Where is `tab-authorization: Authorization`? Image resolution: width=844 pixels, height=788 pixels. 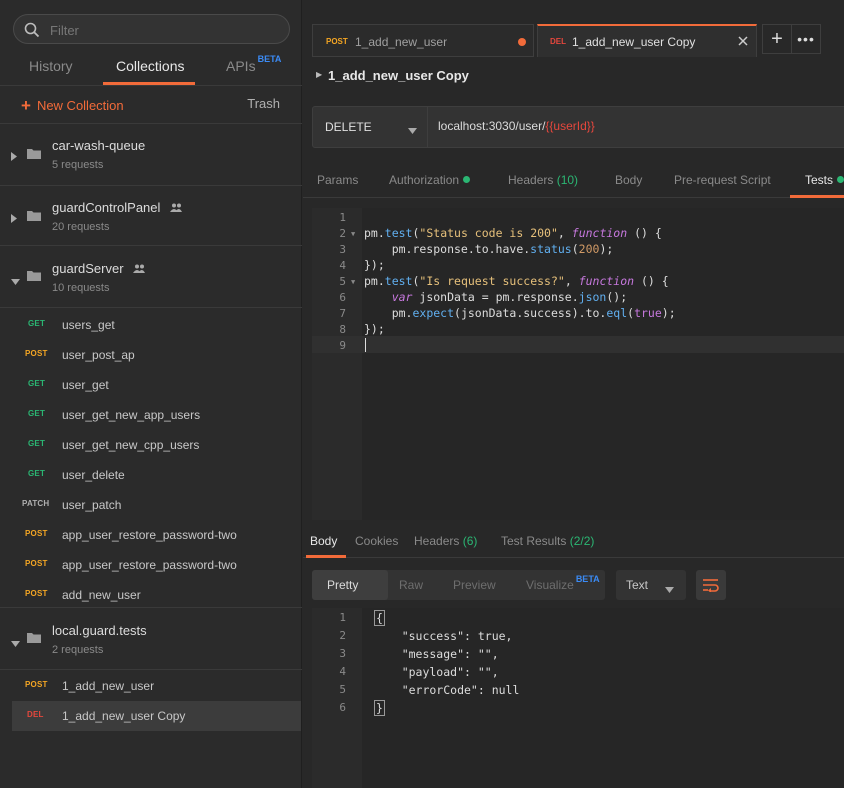 tab-authorization: Authorization is located at coordinates (430, 180).